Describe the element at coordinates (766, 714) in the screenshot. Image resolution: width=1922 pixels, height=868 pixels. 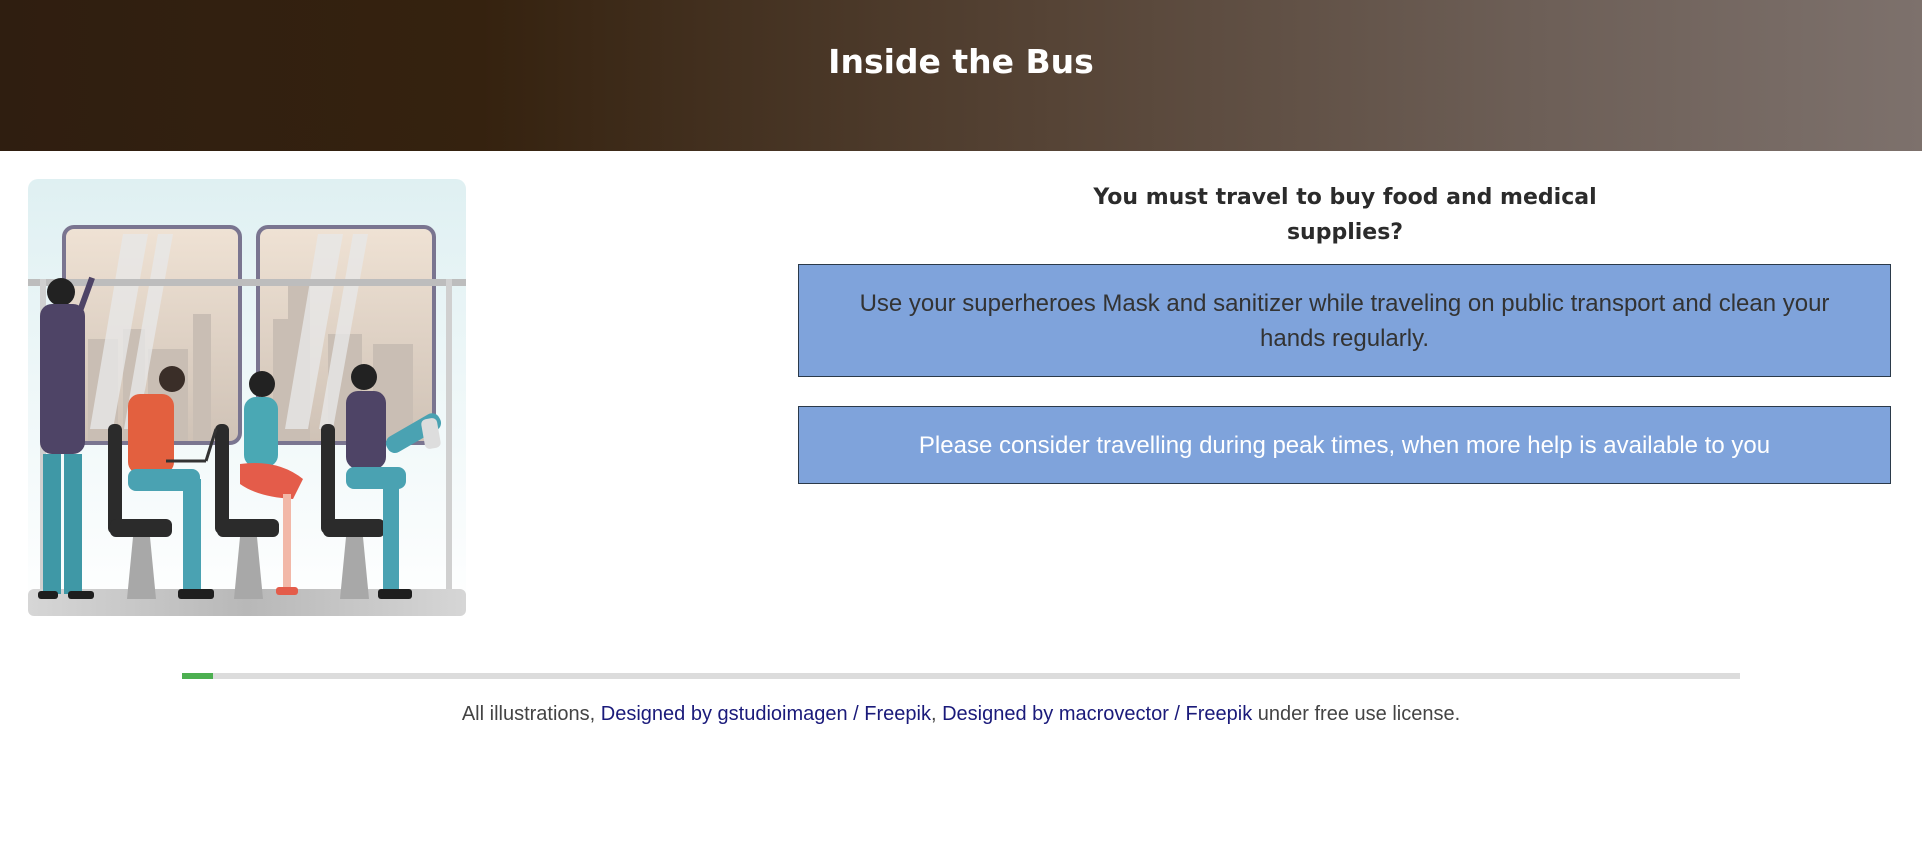
I see `credit-link-gstudioimagen: Designed by gstudioimagen / Freepik` at that location.